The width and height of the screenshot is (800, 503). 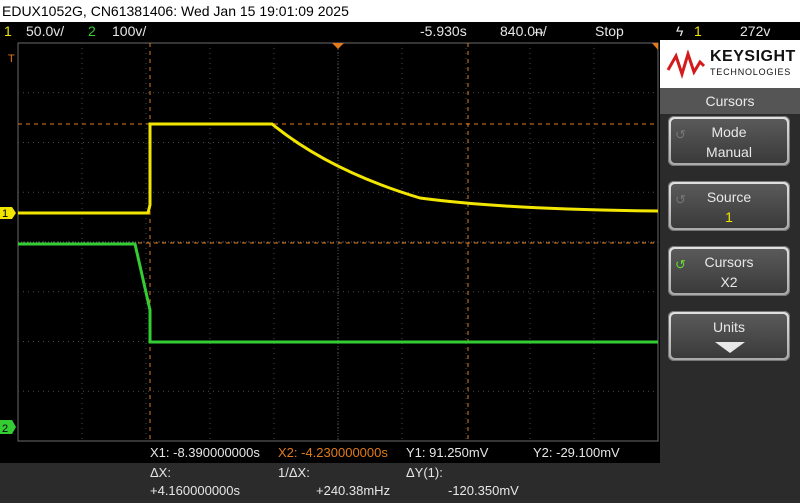 I want to click on svg-text: T, so click(x=11, y=59).